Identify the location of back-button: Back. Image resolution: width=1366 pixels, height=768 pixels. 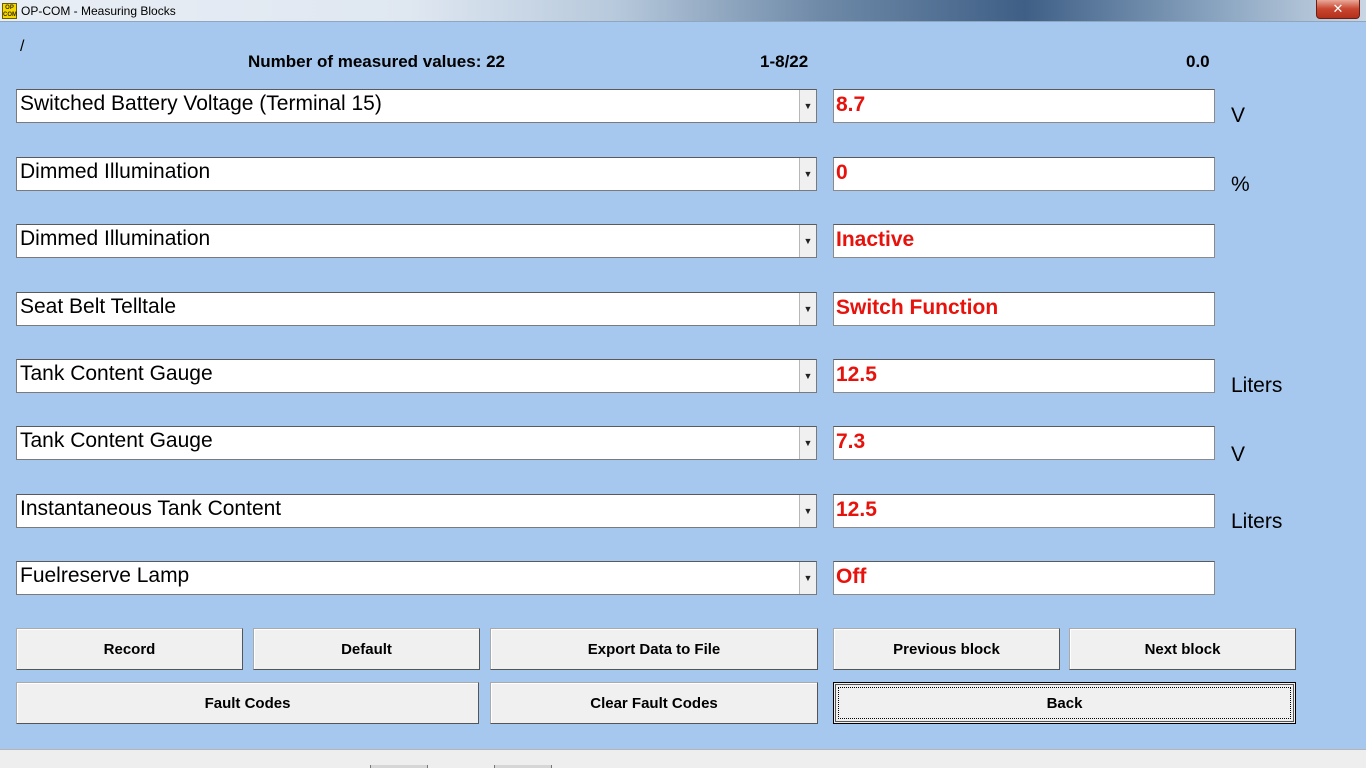
(1064, 703).